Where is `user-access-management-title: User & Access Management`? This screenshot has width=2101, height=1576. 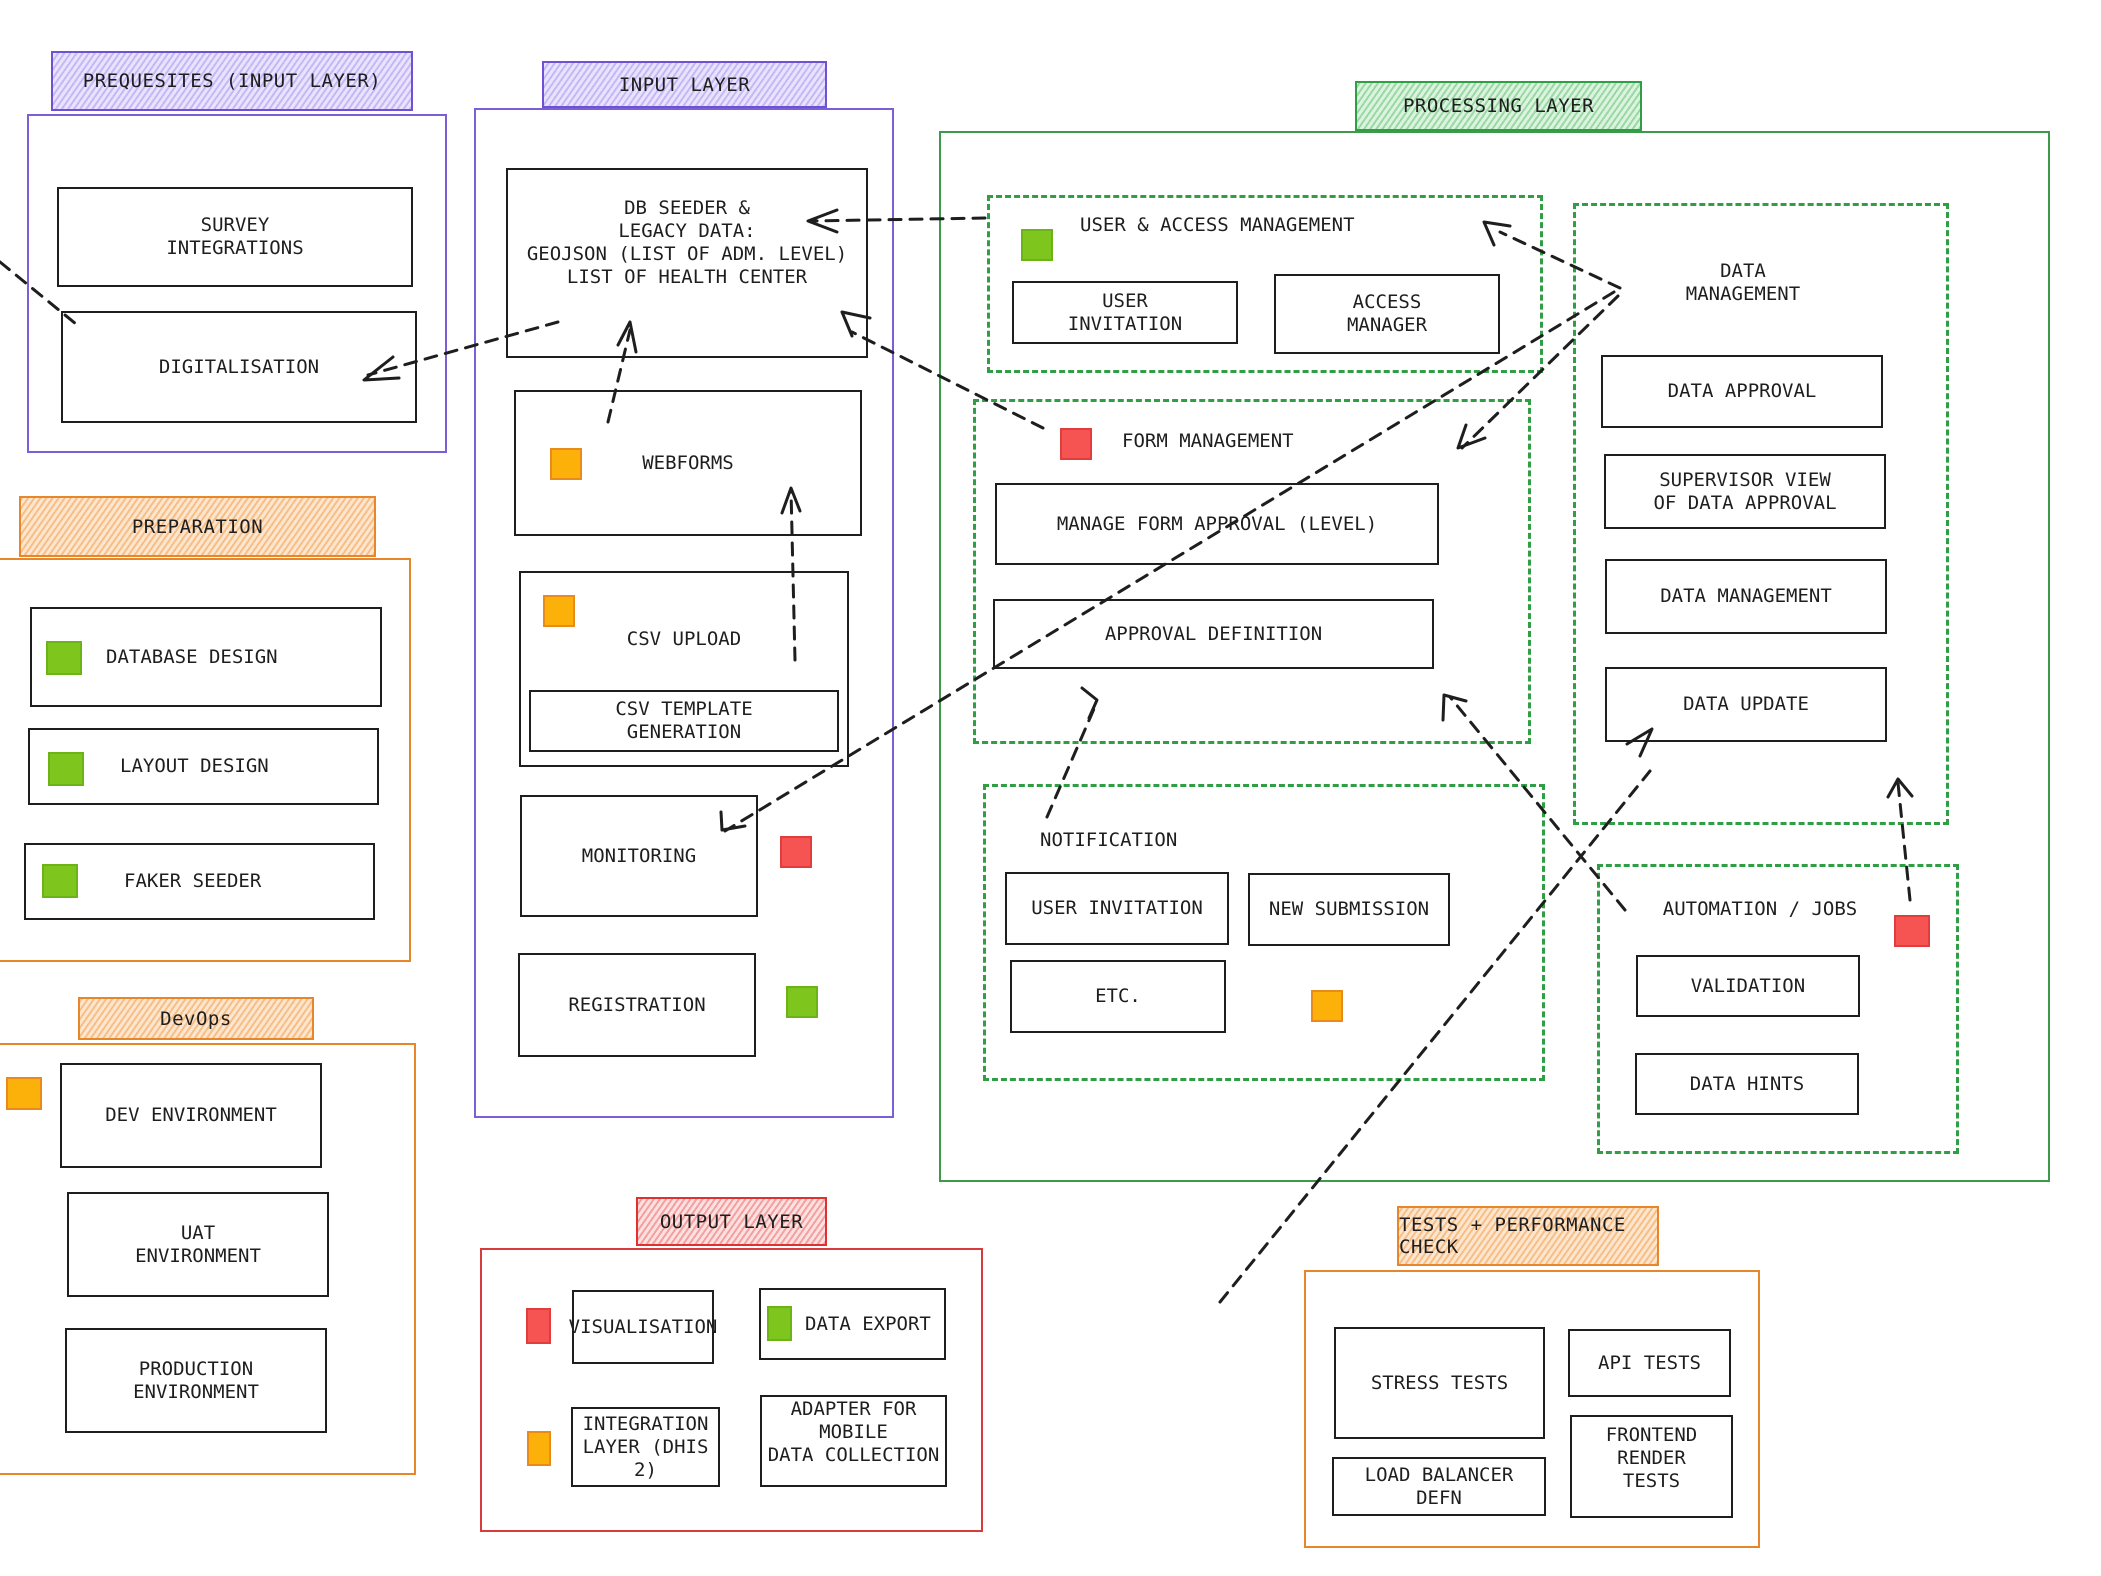
user-access-management-title: User & Access Management is located at coordinates (1217, 225).